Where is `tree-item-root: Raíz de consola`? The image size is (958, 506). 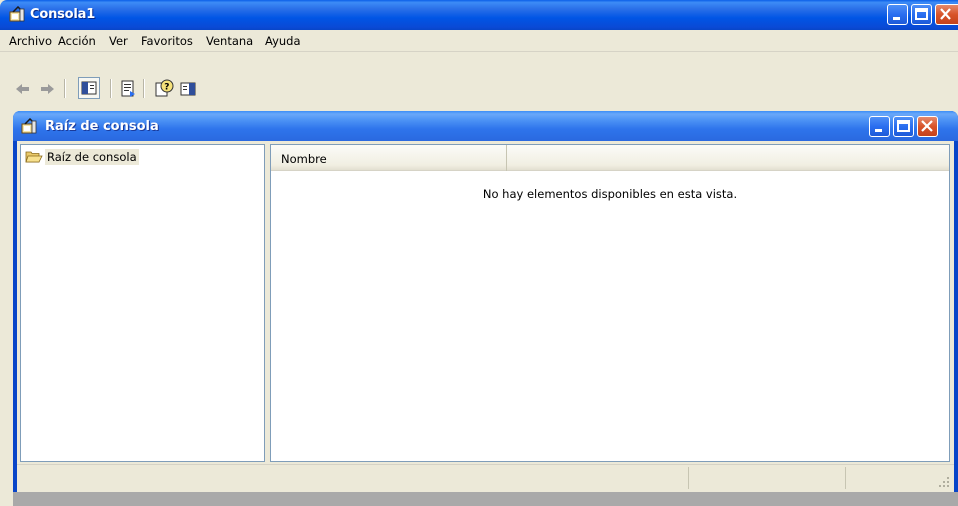
tree-item-root: Raíz de consola is located at coordinates (82, 157).